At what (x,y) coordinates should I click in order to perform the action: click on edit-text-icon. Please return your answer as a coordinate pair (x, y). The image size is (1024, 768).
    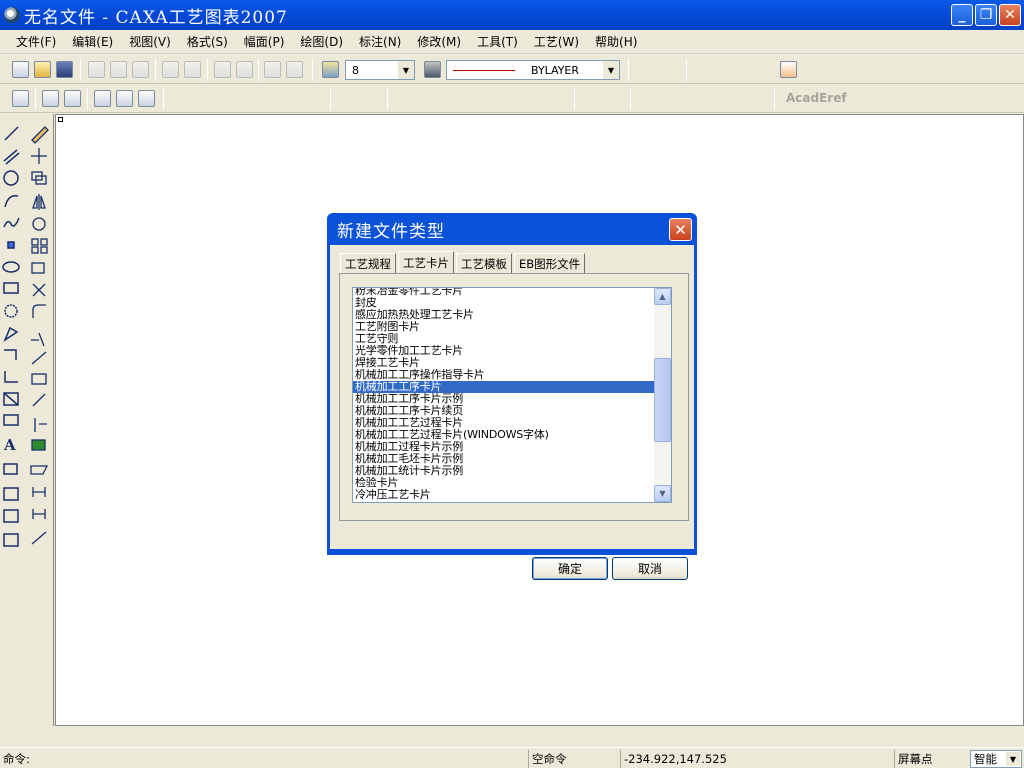
    Looking at the image, I should click on (244, 69).